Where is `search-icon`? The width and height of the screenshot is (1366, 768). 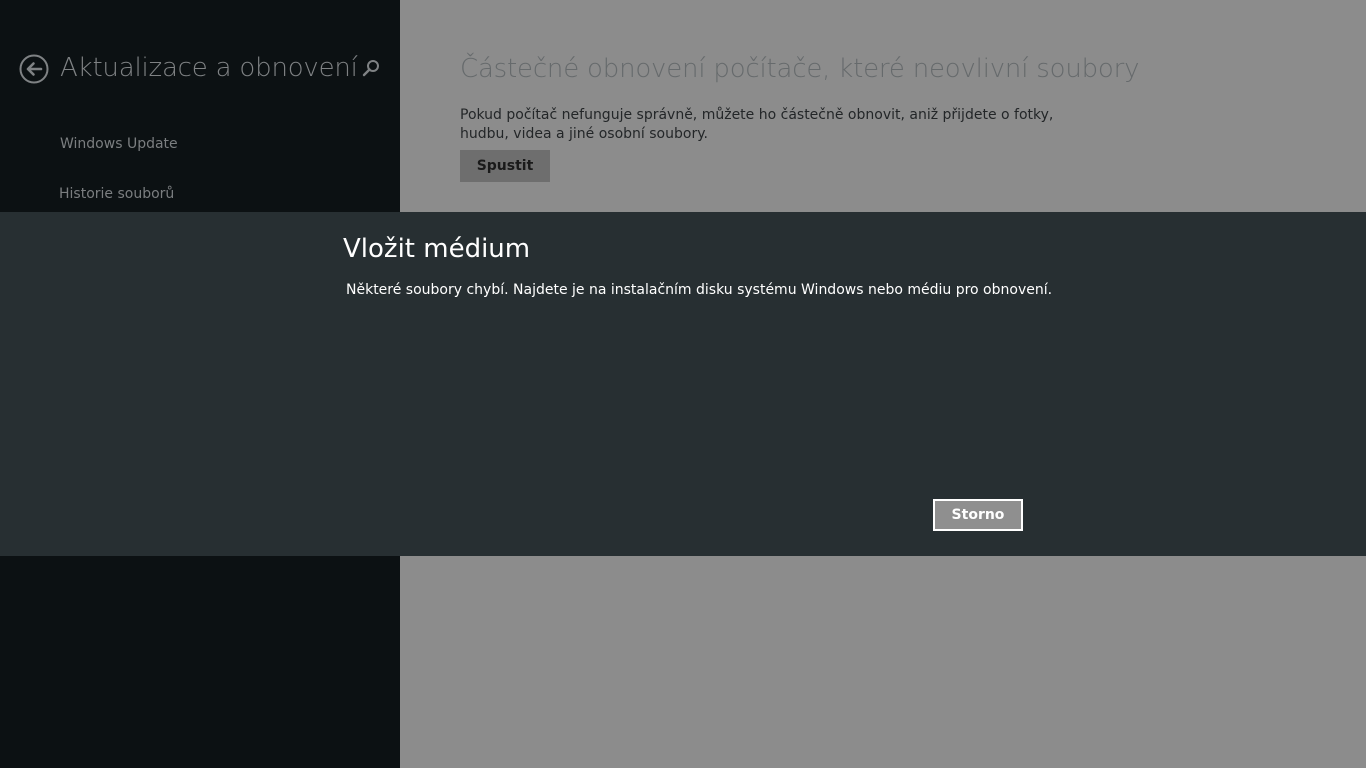
search-icon is located at coordinates (370, 68).